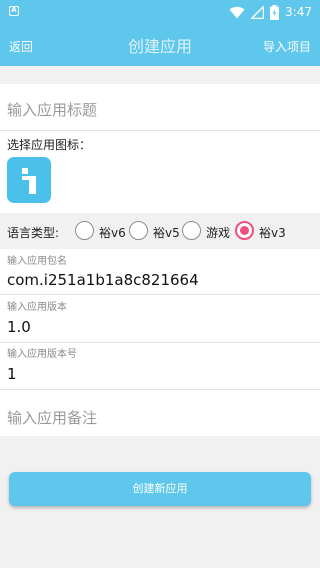 The image size is (320, 568). What do you see at coordinates (84, 230) in the screenshot?
I see `radio-yu-v6` at bounding box center [84, 230].